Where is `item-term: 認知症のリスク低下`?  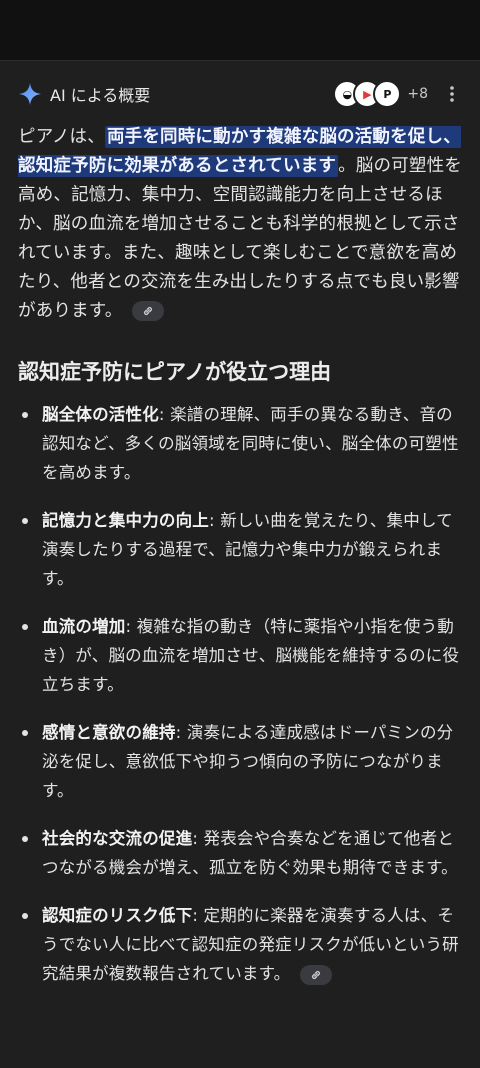 item-term: 認知症のリスク低下 is located at coordinates (117, 915).